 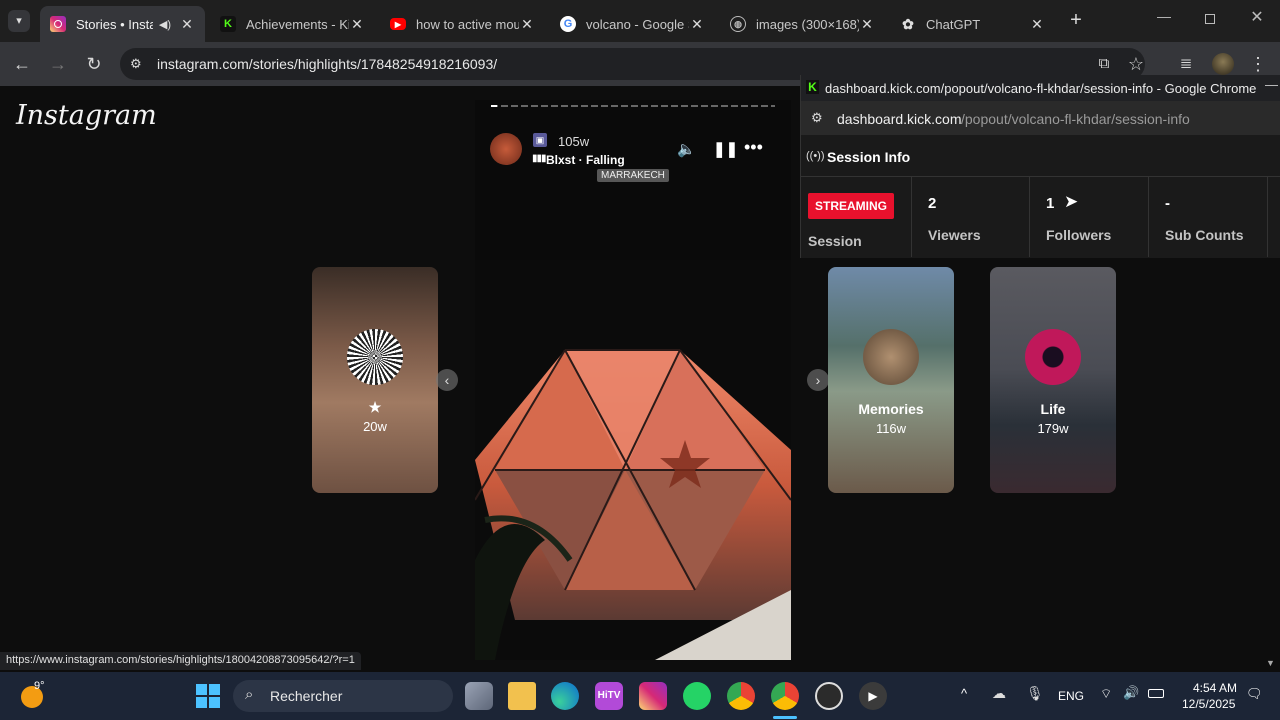 I want to click on session-info-title: Session Info, so click(x=869, y=157).